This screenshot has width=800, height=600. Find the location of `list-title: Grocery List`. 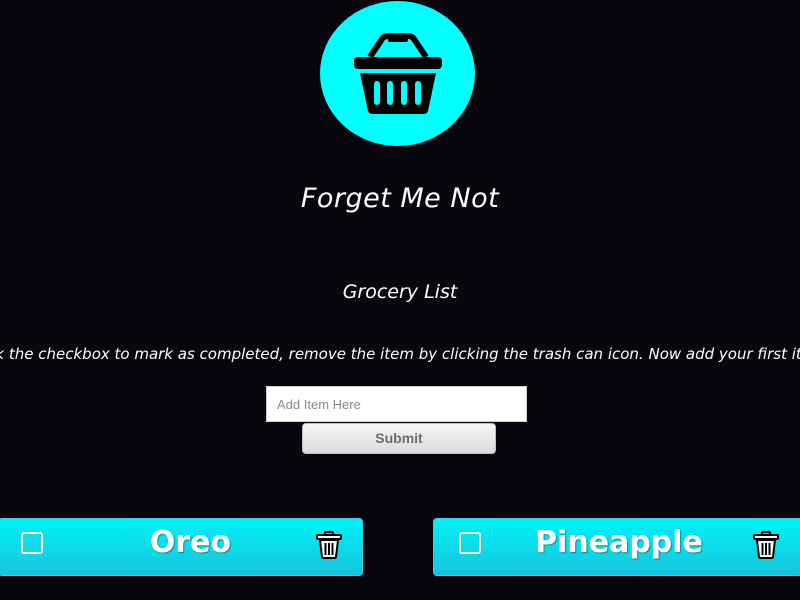

list-title: Grocery List is located at coordinates (400, 292).